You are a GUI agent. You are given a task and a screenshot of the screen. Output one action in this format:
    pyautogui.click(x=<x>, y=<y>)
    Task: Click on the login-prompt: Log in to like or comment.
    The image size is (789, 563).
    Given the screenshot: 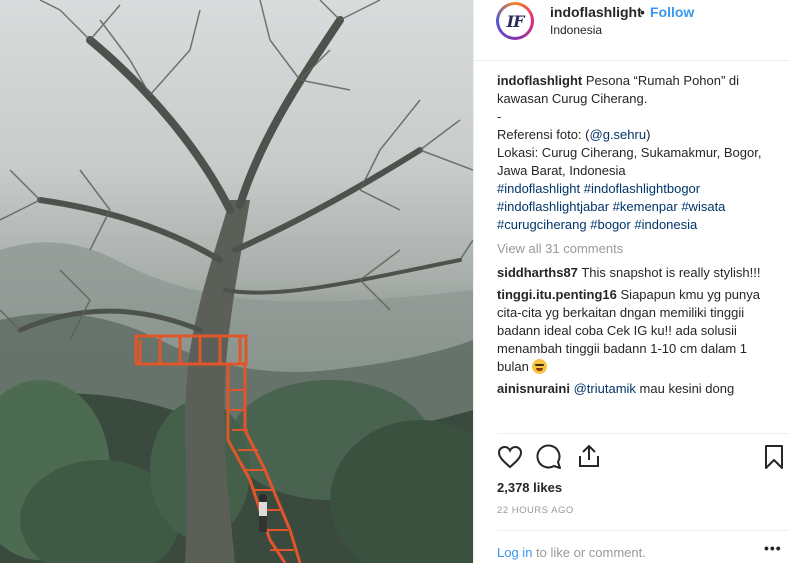 What is the action you would take?
    pyautogui.click(x=571, y=552)
    